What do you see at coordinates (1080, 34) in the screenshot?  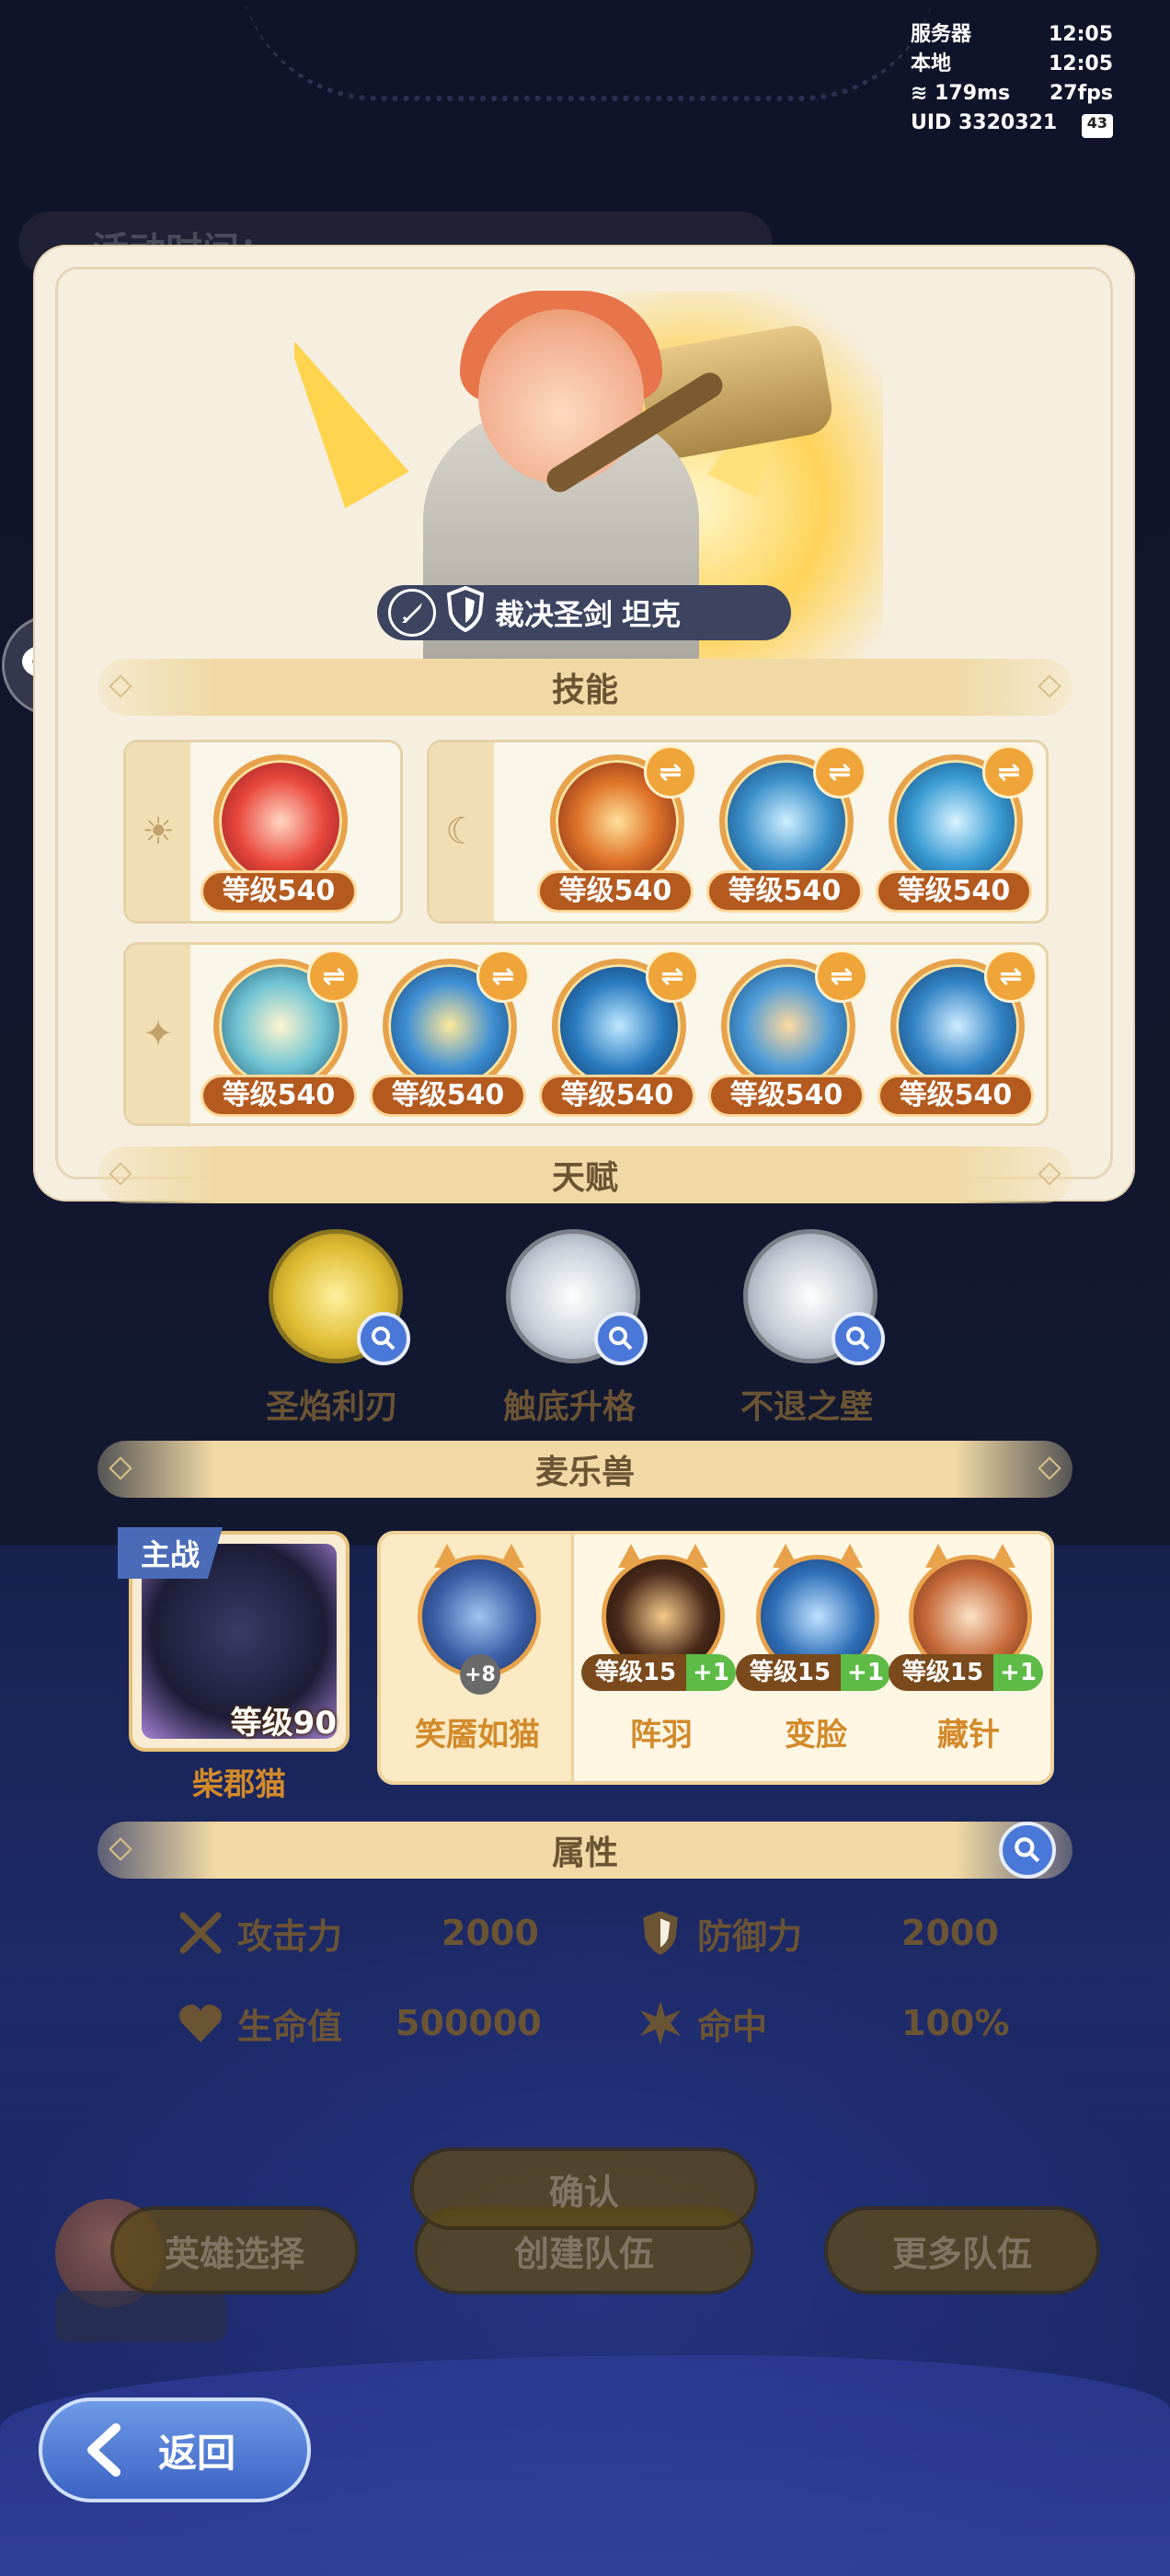 I see `server-time: 12:05` at bounding box center [1080, 34].